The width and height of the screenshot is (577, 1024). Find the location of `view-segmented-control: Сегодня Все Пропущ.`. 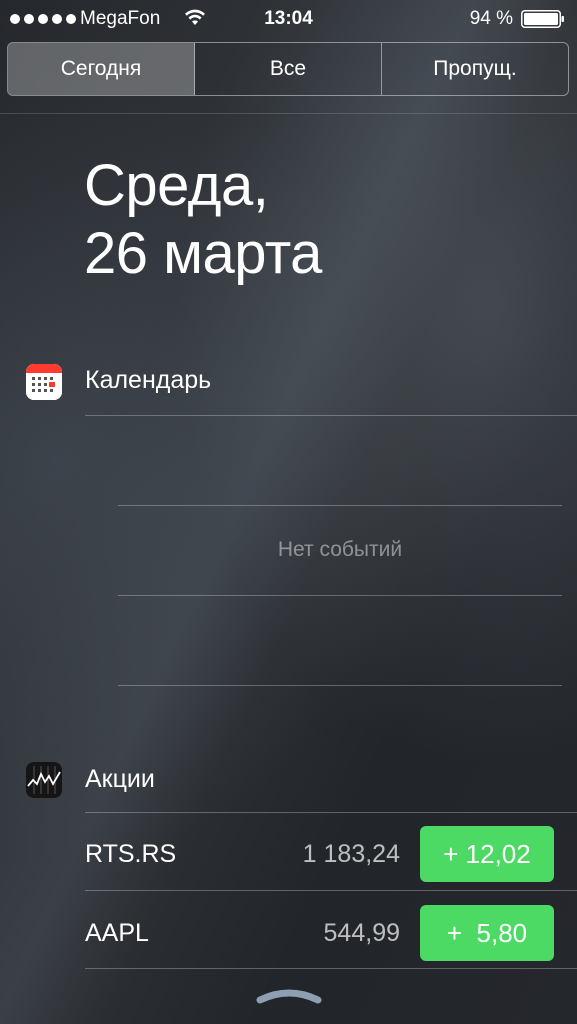

view-segmented-control: Сегодня Все Пропущ. is located at coordinates (288, 69).